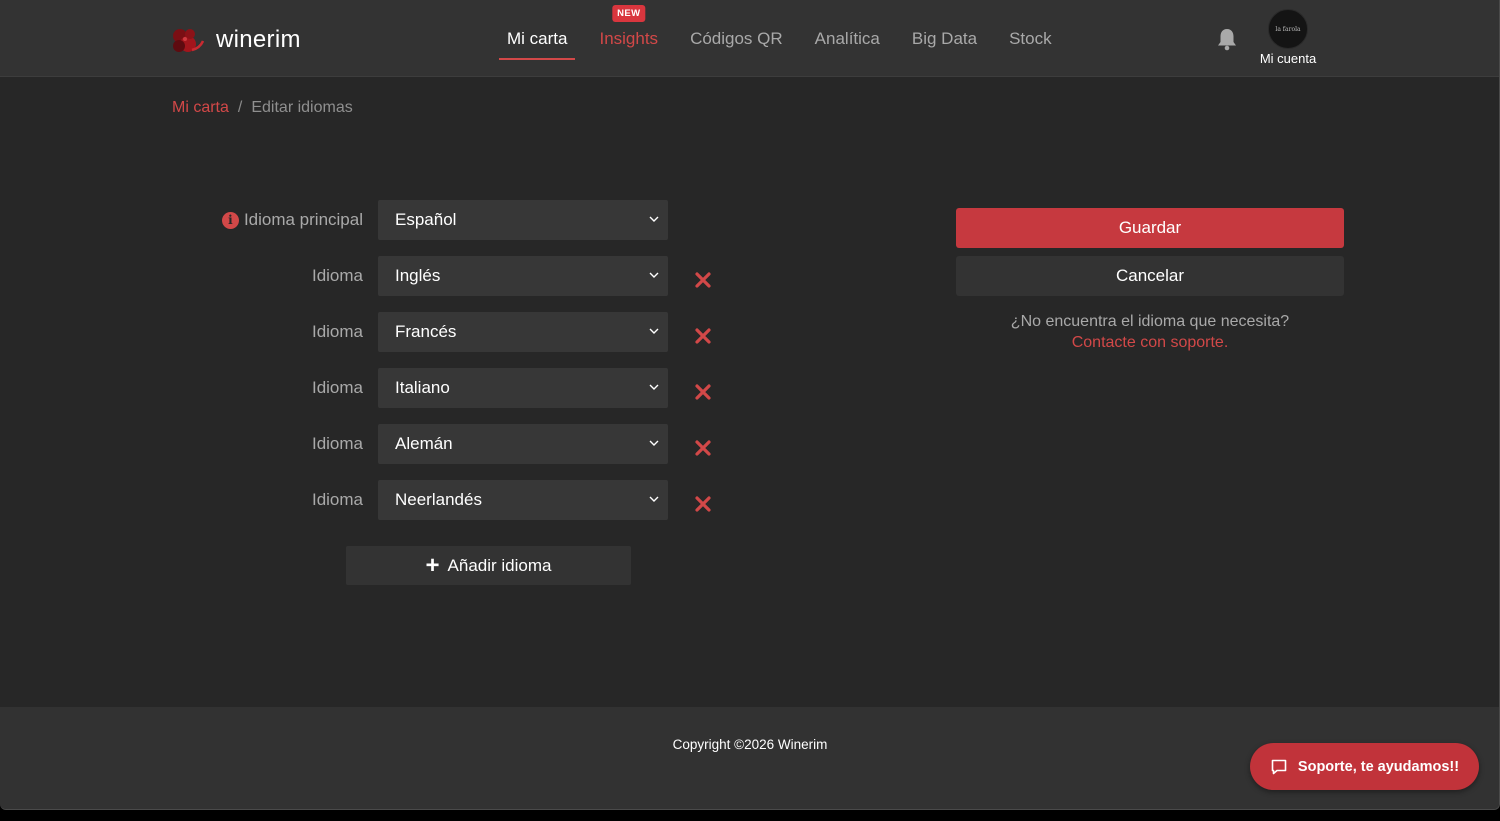 This screenshot has width=1500, height=821. I want to click on avatar-logo-text: la farola, so click(1288, 29).